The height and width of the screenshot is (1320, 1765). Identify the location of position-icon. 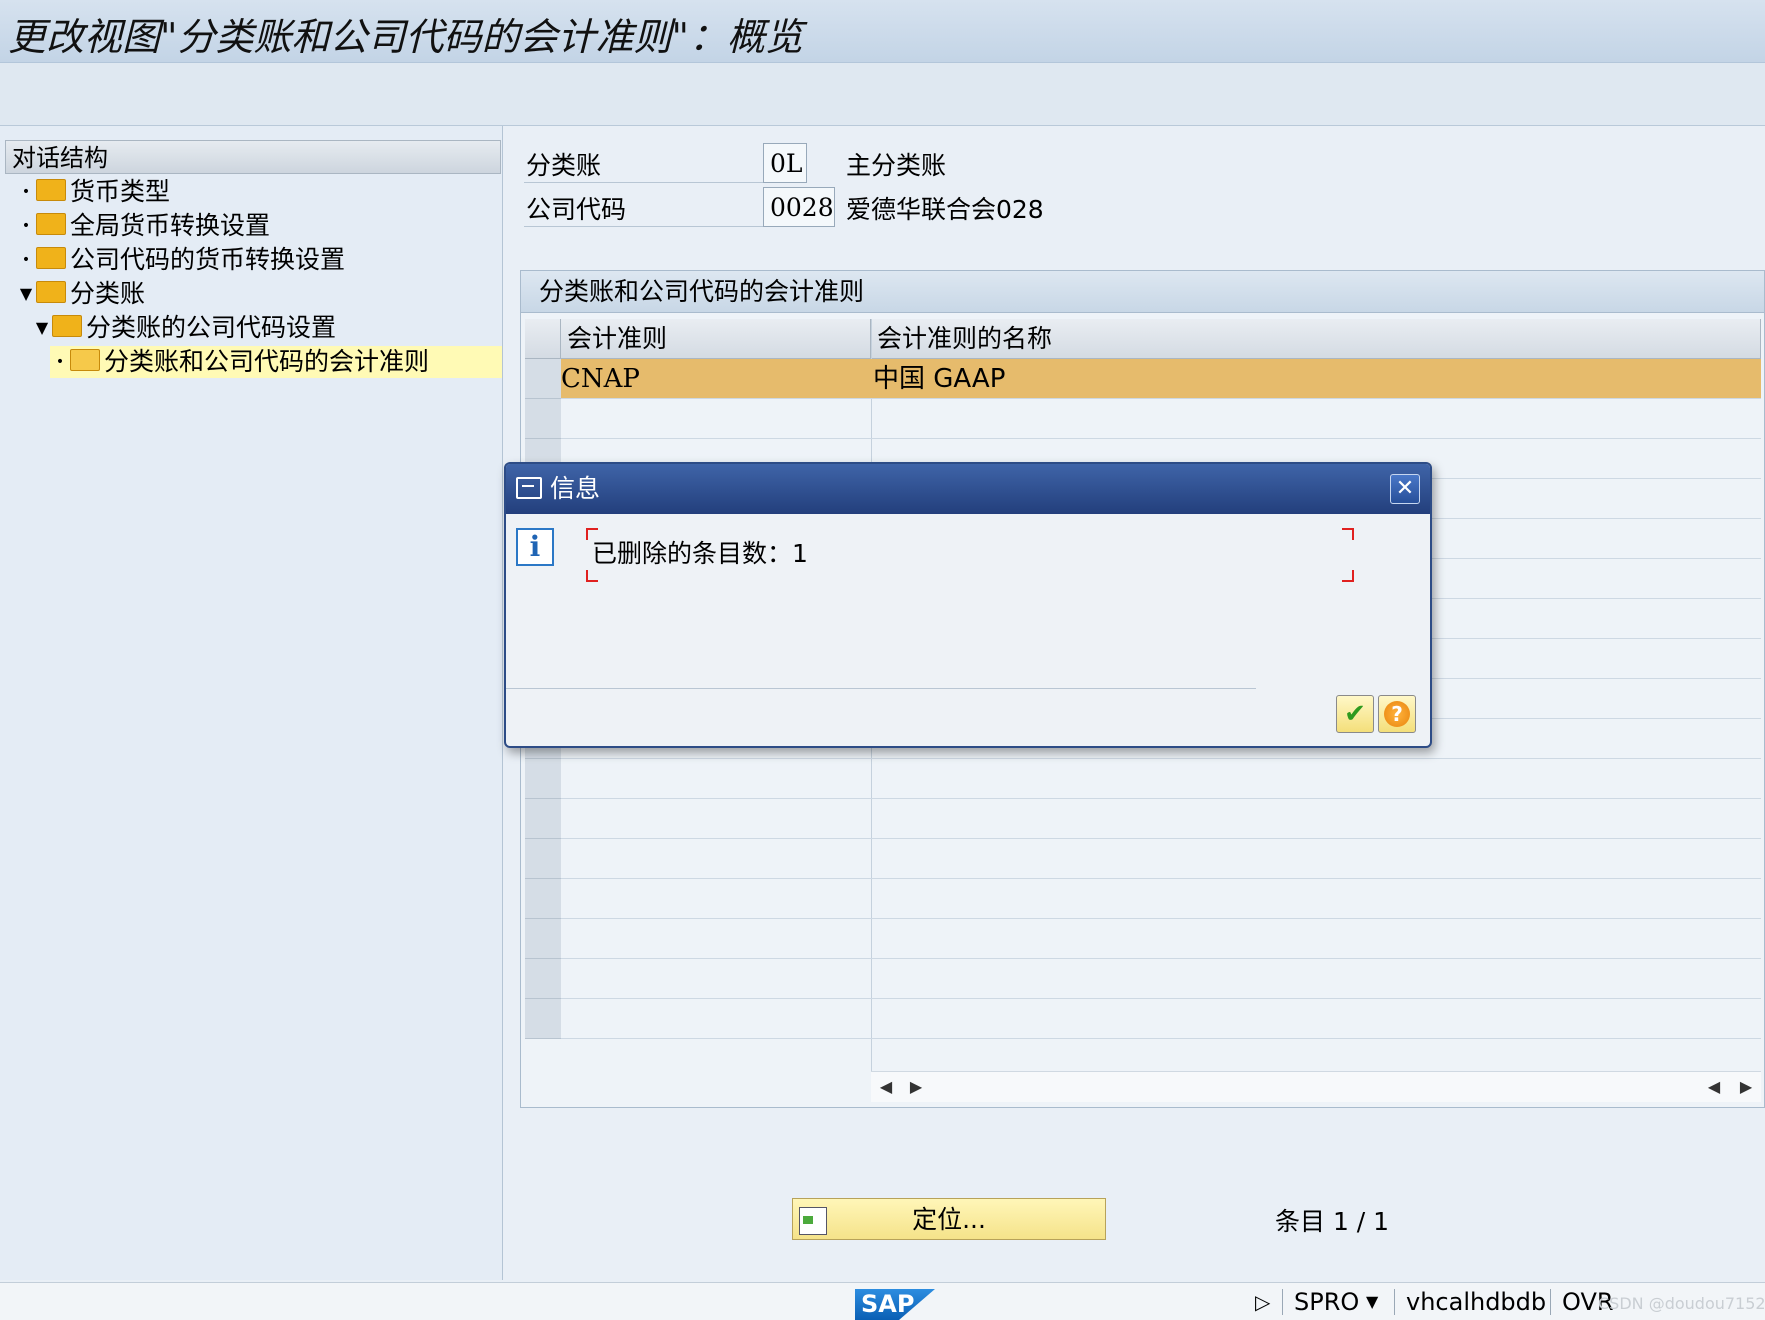
(813, 1221).